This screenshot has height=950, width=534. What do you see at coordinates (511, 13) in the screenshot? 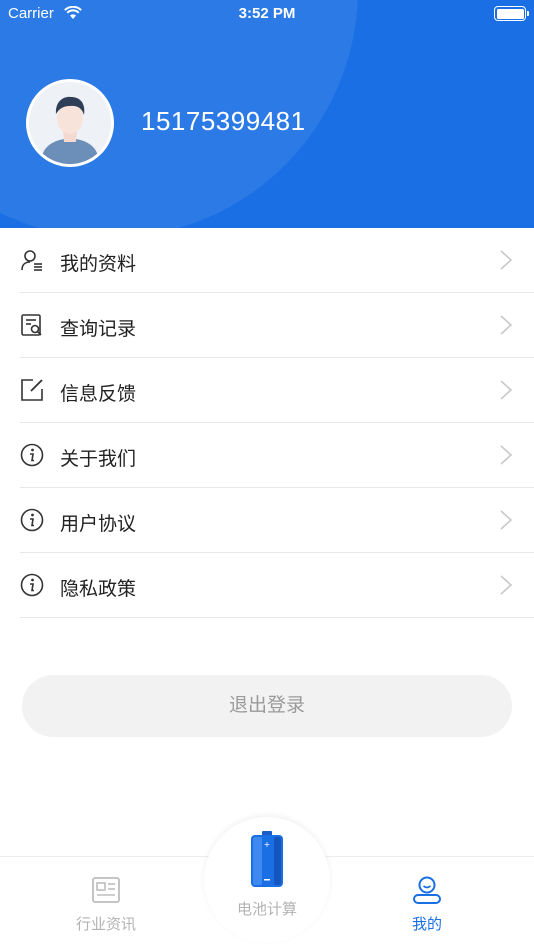
I see `battery-status-icon` at bounding box center [511, 13].